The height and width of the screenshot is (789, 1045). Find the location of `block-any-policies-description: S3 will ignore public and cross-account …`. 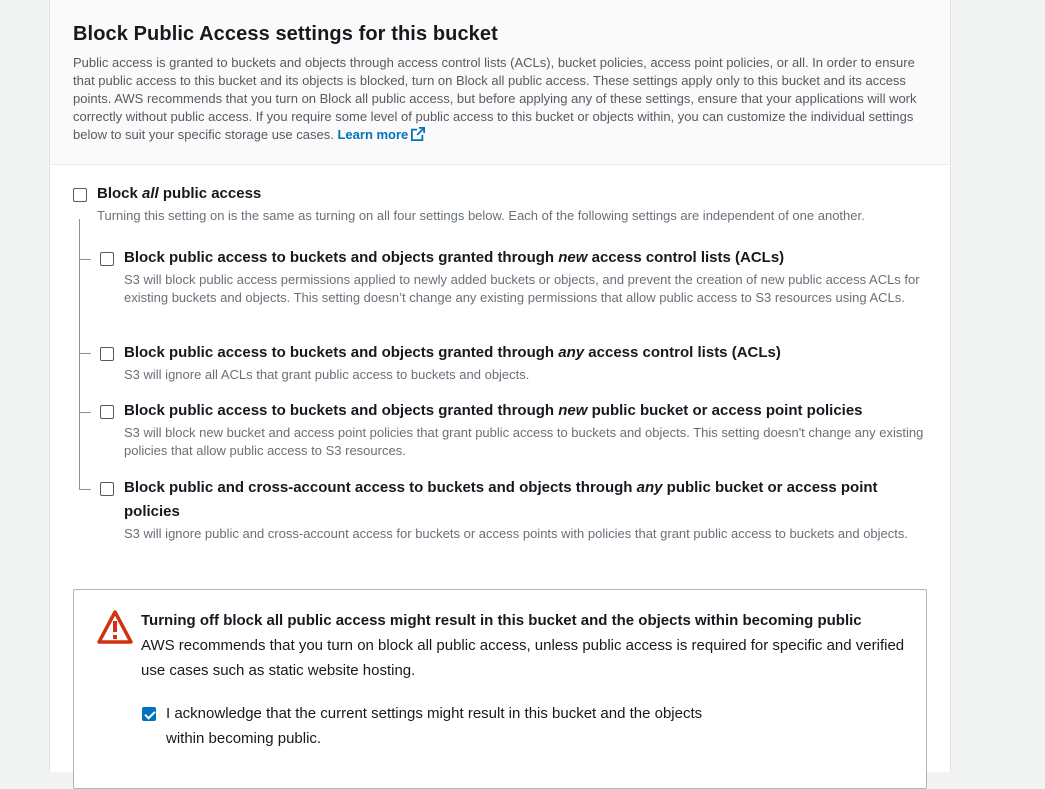

block-any-policies-description: S3 will ignore public and cross-account … is located at coordinates (516, 533).